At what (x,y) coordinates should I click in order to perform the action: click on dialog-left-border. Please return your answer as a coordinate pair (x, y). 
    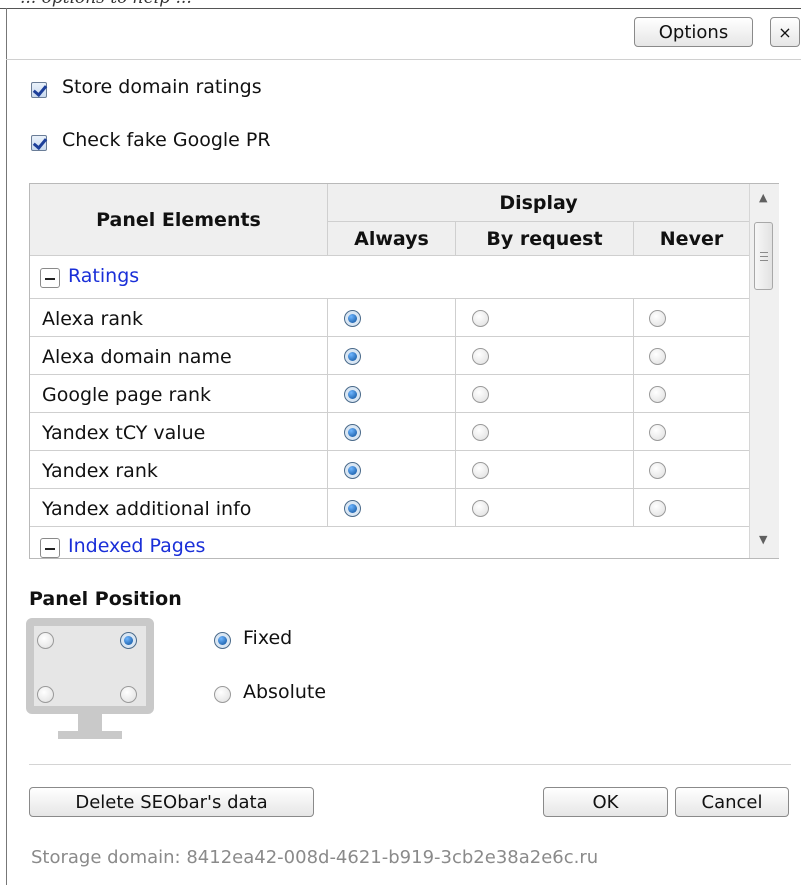
    Looking at the image, I should click on (6, 446).